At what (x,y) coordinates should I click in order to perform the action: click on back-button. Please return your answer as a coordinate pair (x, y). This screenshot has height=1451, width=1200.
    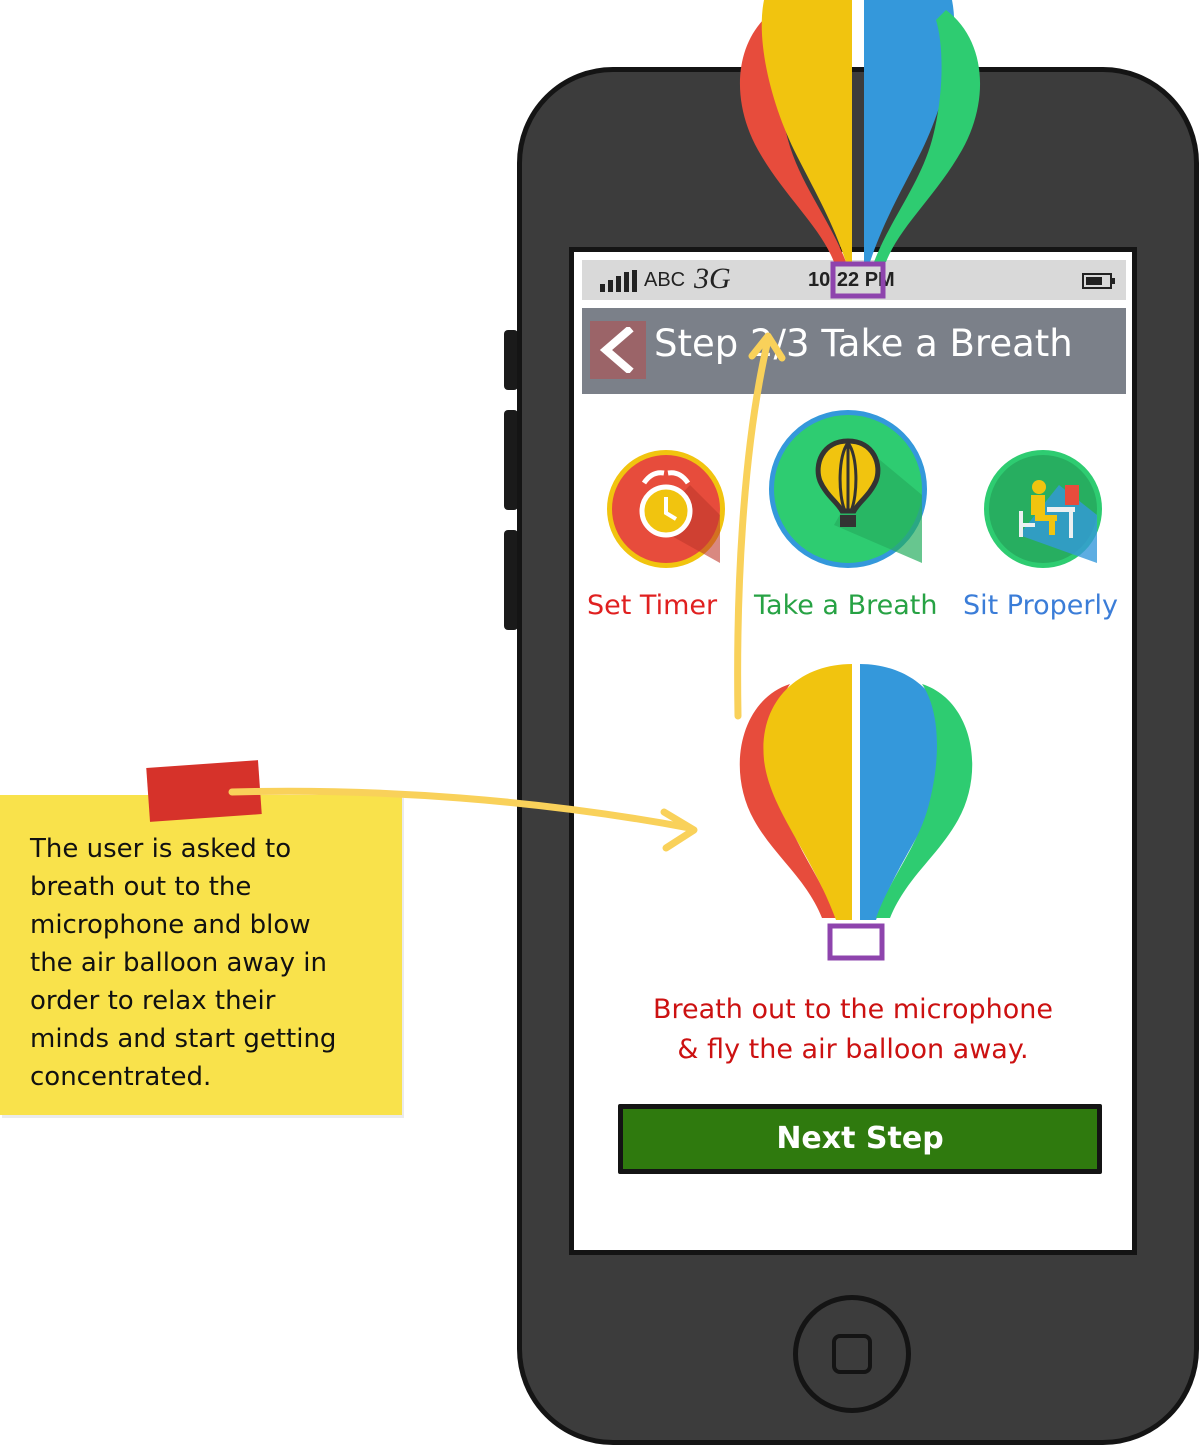
    Looking at the image, I should click on (618, 350).